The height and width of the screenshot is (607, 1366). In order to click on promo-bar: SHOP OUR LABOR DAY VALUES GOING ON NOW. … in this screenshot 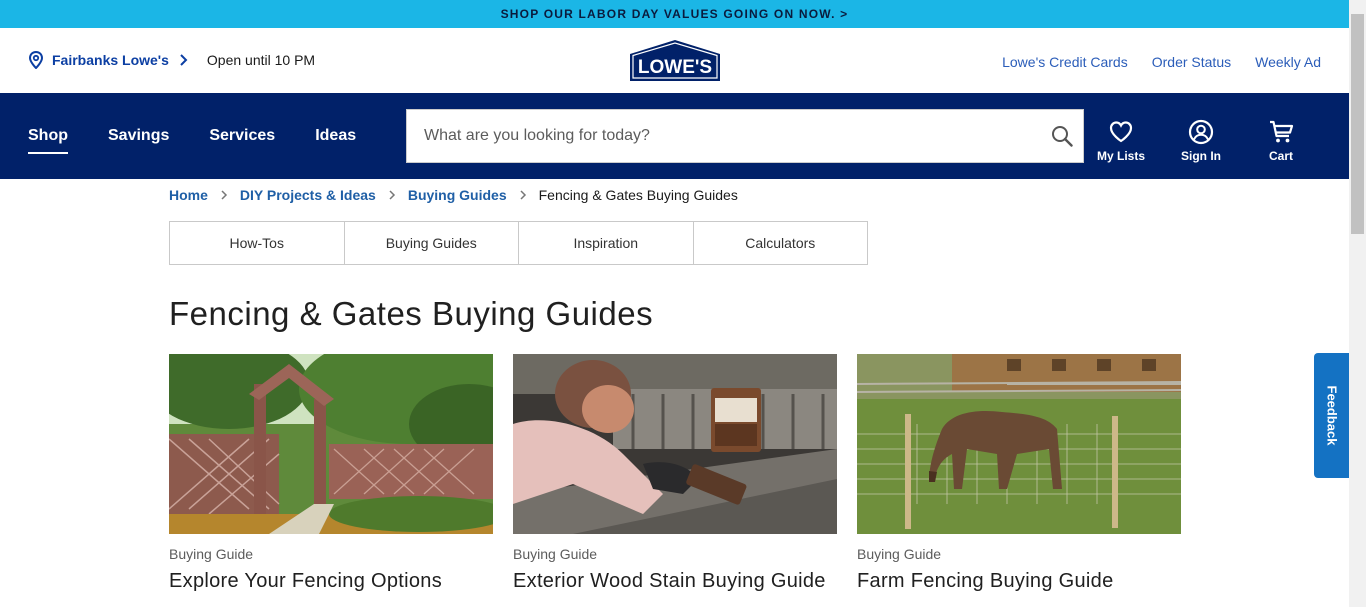, I will do `click(674, 14)`.